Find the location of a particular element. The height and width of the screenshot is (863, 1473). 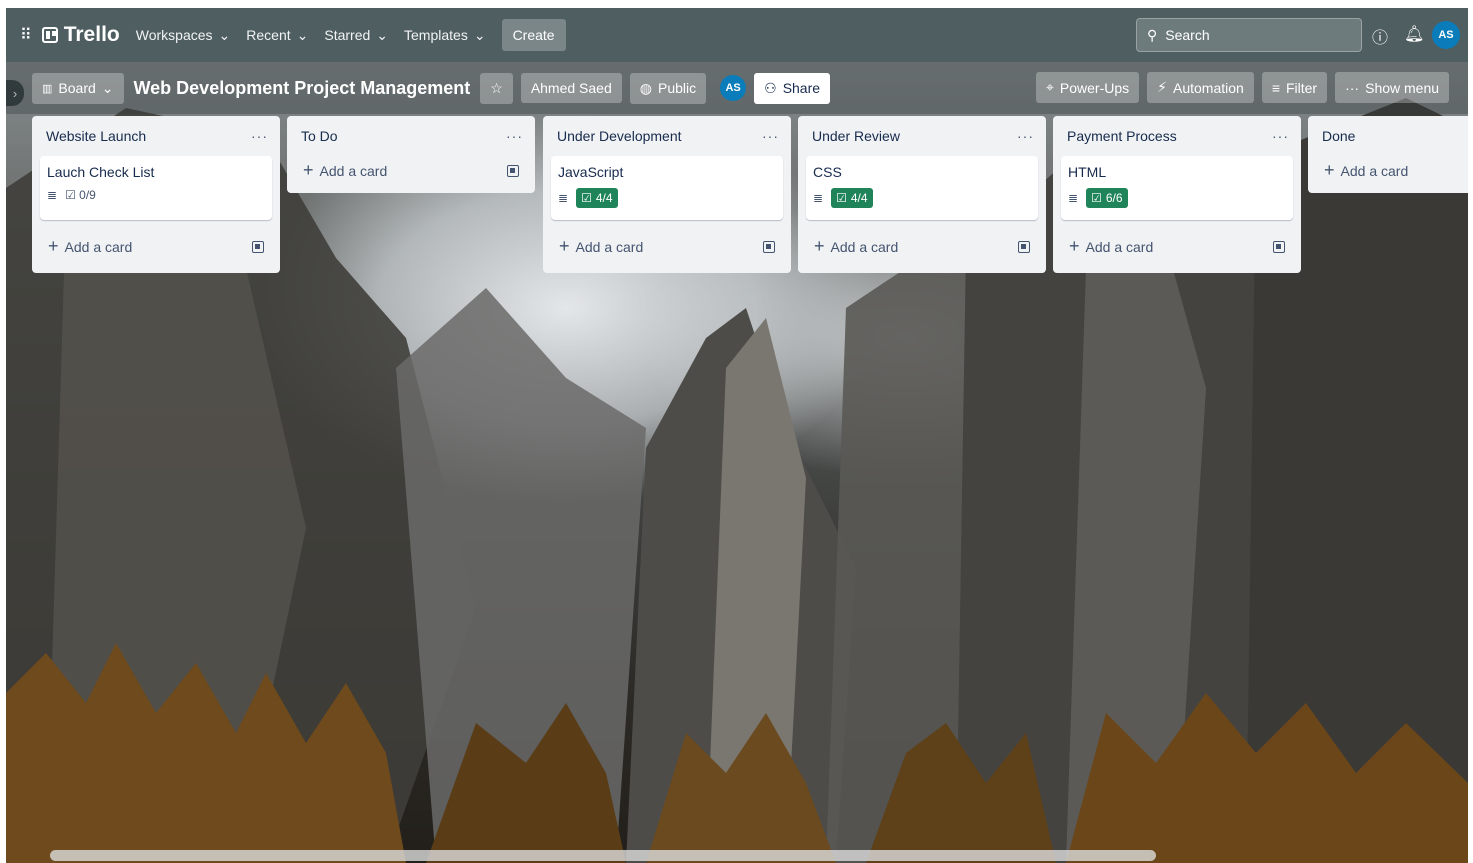

list-title: Done is located at coordinates (1338, 136).